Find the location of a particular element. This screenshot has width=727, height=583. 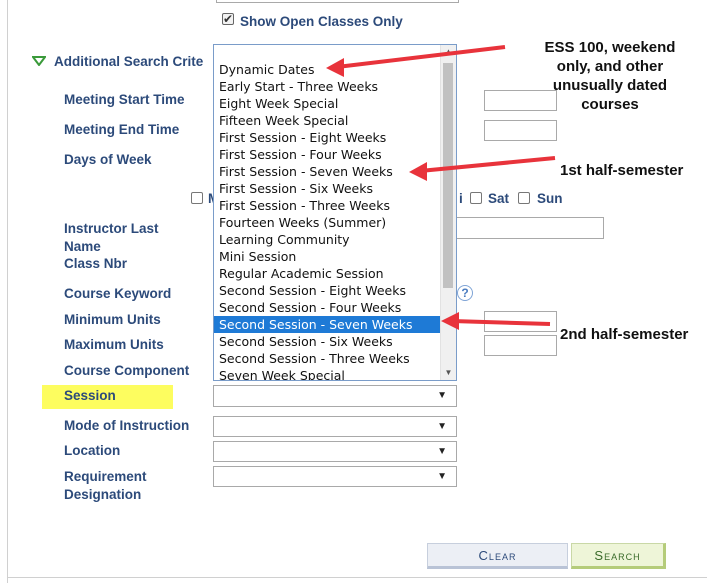

search-button: Search is located at coordinates (618, 556).